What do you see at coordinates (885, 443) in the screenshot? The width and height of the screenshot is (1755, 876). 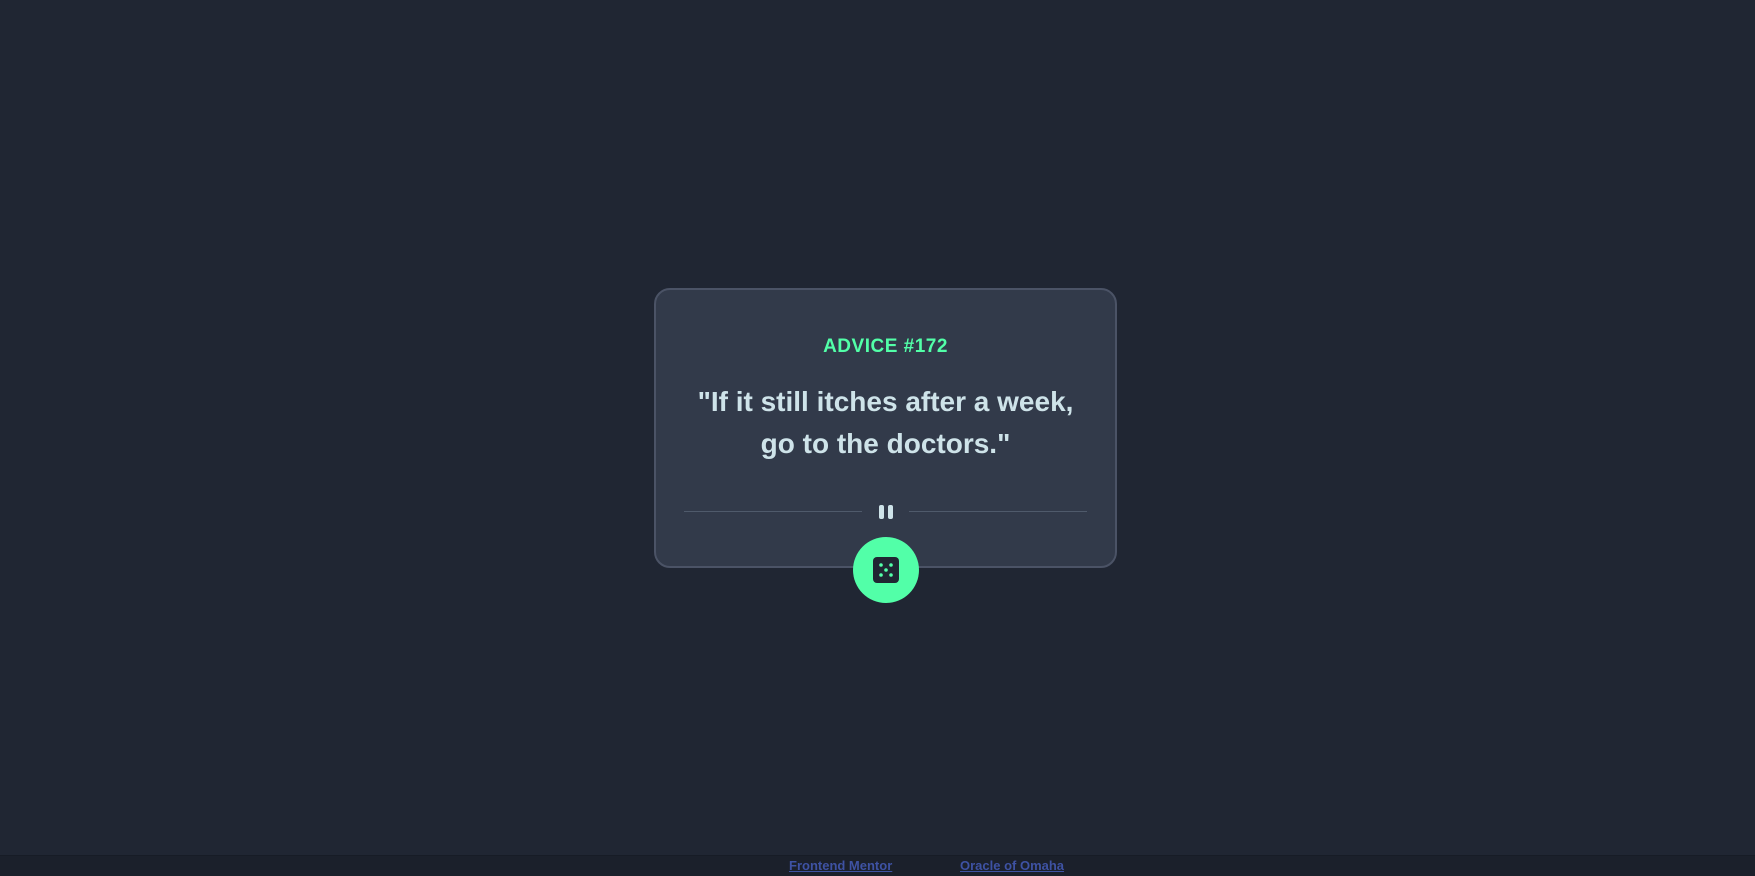 I see `advice-quote-line-2: go to the doctors."` at bounding box center [885, 443].